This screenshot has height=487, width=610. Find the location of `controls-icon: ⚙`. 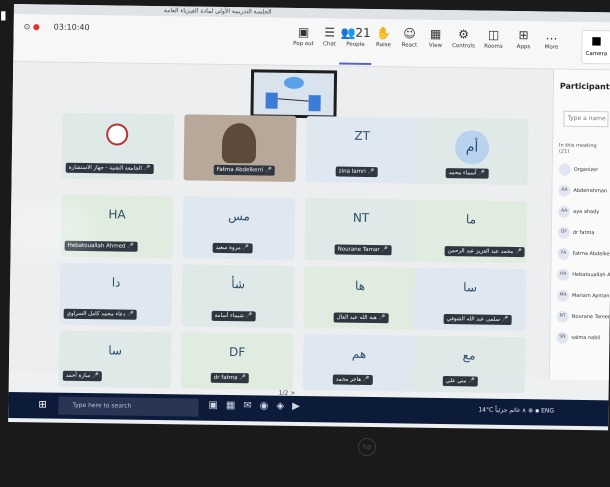

controls-icon: ⚙ is located at coordinates (464, 34).